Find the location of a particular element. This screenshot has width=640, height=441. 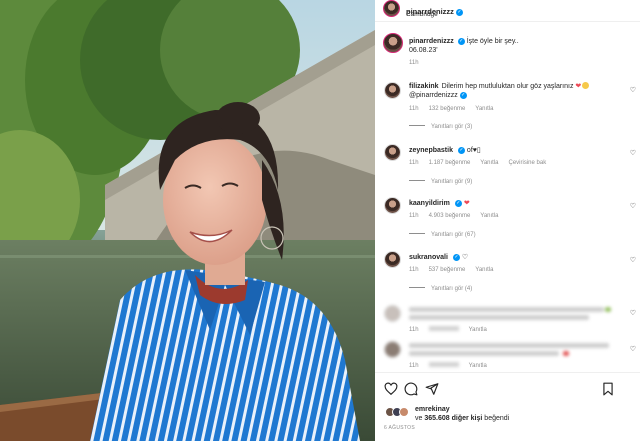

caption-date: 06.08.23' is located at coordinates (423, 50).